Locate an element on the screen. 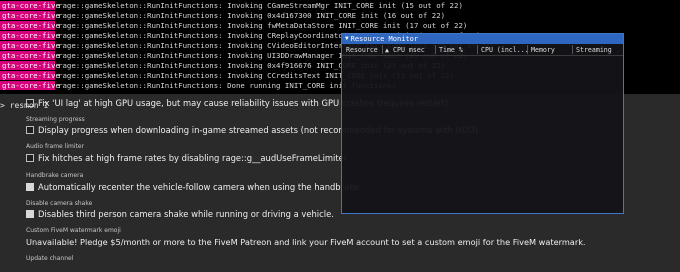  sort-up-icon: ▲ is located at coordinates (387, 50).